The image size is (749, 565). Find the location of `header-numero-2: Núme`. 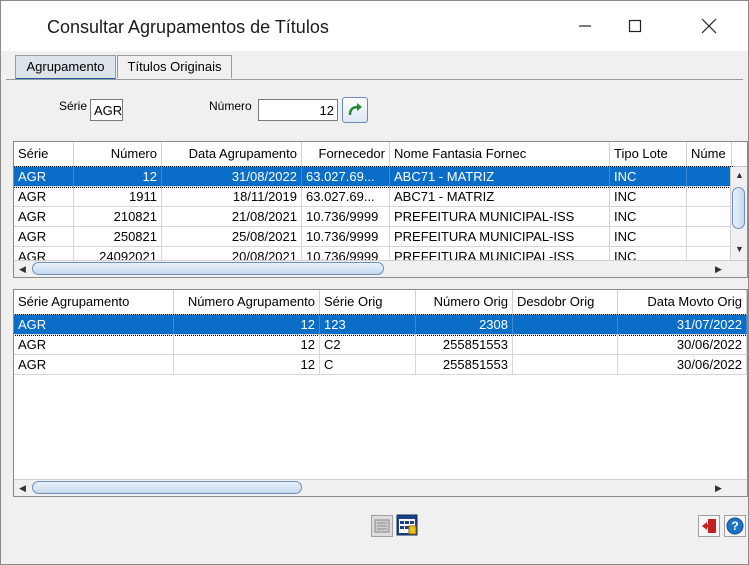

header-numero-2: Núme is located at coordinates (709, 154).